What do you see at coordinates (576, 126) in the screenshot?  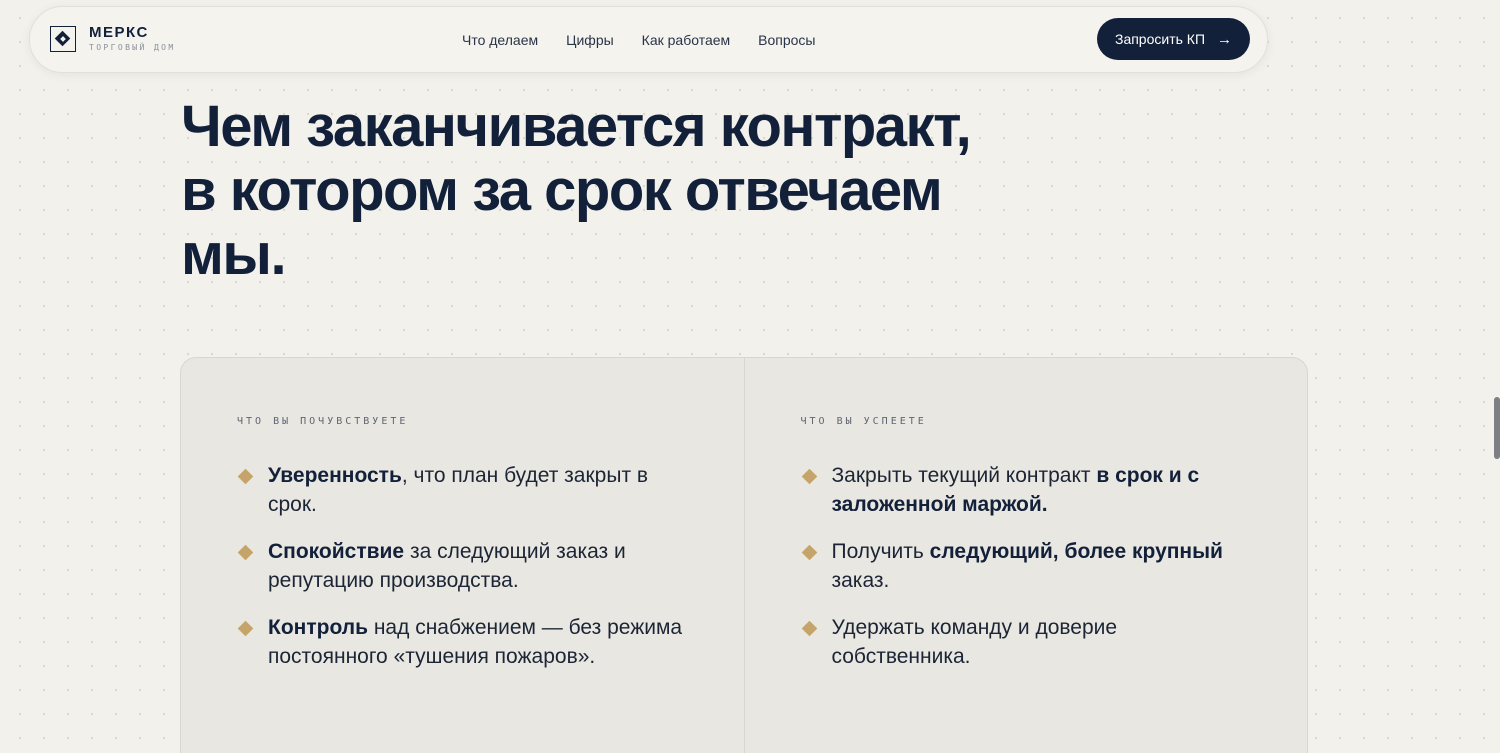 I see `hero-title-line-1: Чем заканчивается контракт,` at bounding box center [576, 126].